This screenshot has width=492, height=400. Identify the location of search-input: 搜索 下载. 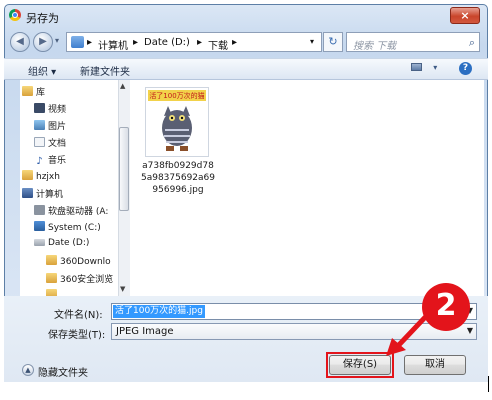
(374, 44).